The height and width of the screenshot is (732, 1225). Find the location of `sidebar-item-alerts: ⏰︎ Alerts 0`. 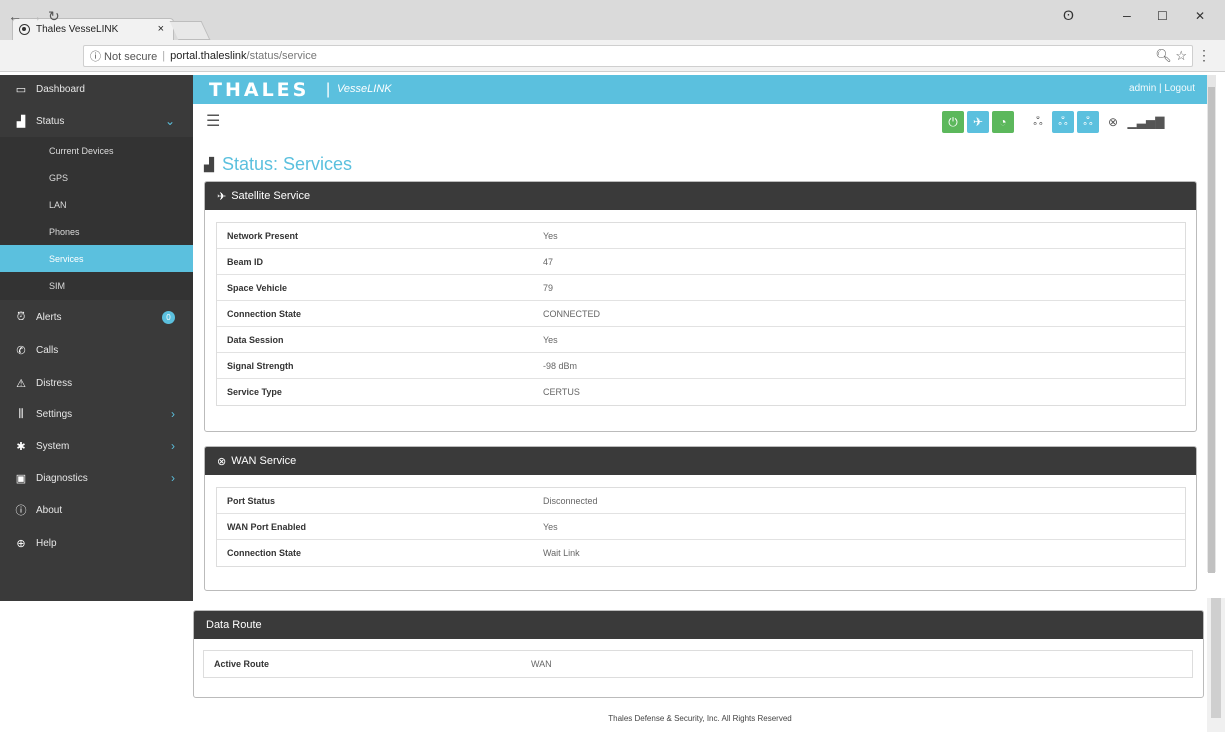

sidebar-item-alerts: ⏰︎ Alerts 0 is located at coordinates (96, 317).